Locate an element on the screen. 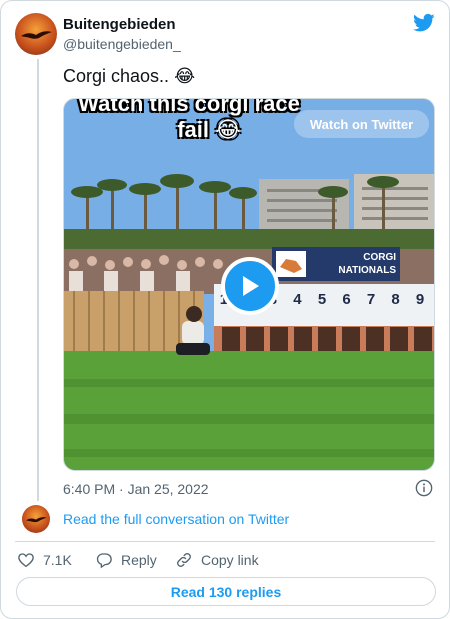  copy-link-label: Copy link is located at coordinates (230, 560).